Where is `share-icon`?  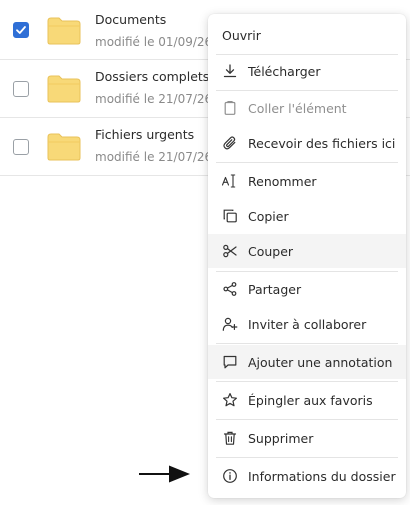 share-icon is located at coordinates (230, 289).